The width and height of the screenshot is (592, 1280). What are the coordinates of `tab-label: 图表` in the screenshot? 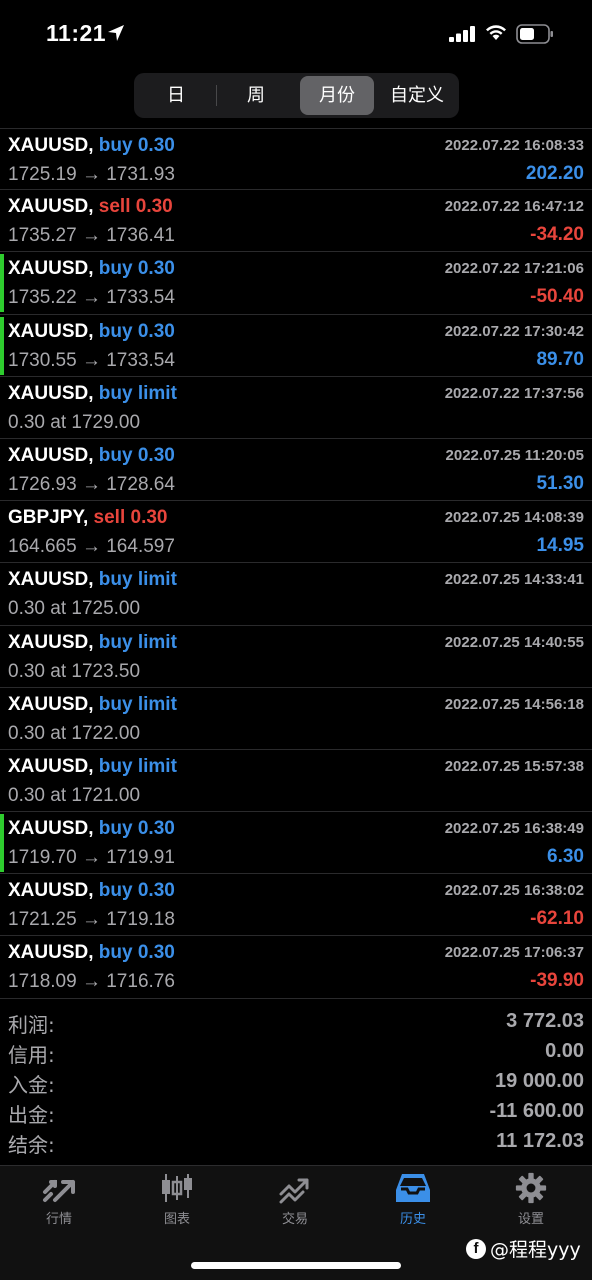 It's located at (176, 1219).